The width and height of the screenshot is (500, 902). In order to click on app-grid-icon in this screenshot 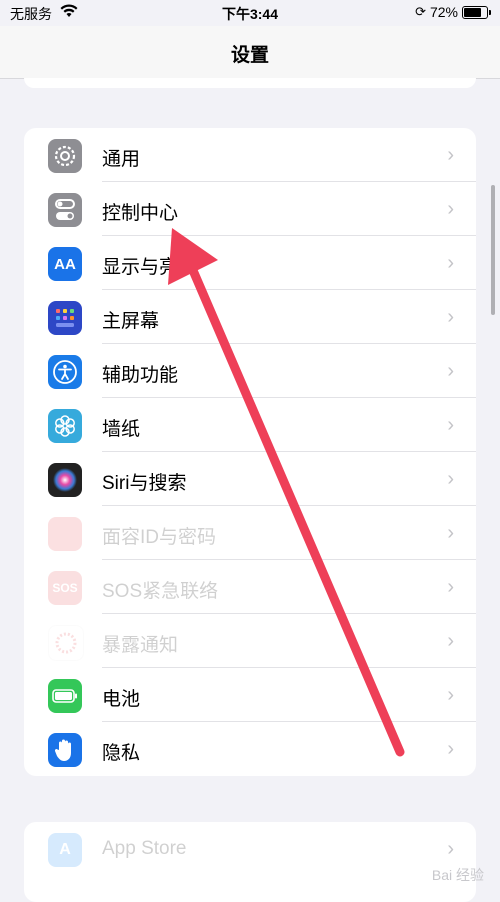, I will do `click(65, 318)`.